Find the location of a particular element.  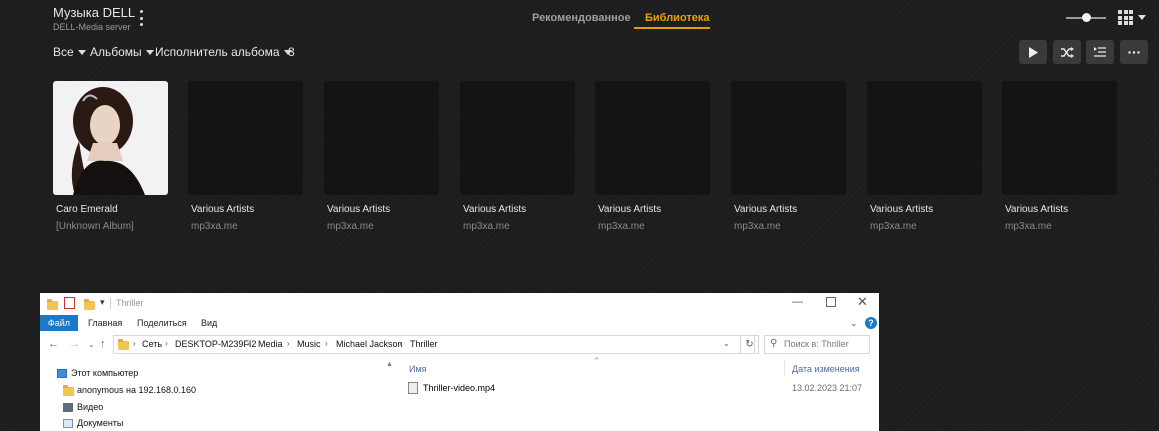

refresh-icon: ↻ is located at coordinates (749, 344).